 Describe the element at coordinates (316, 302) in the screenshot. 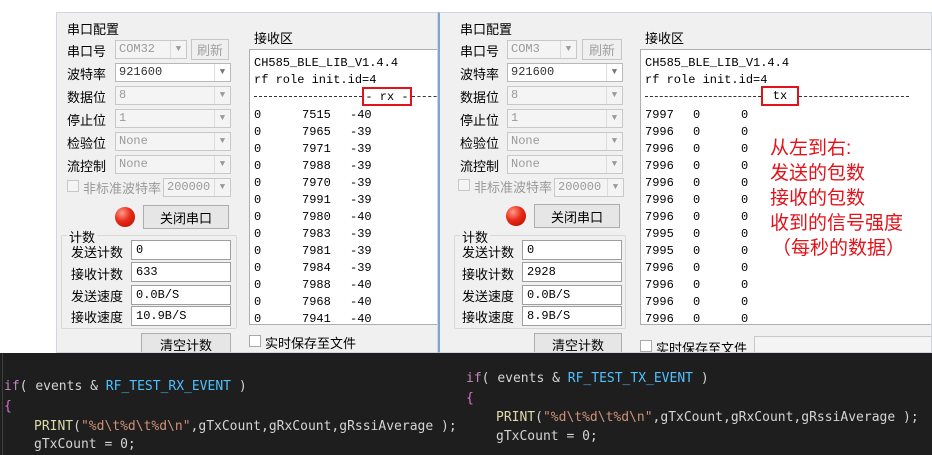

I see `receive-data-cell: 7968` at that location.